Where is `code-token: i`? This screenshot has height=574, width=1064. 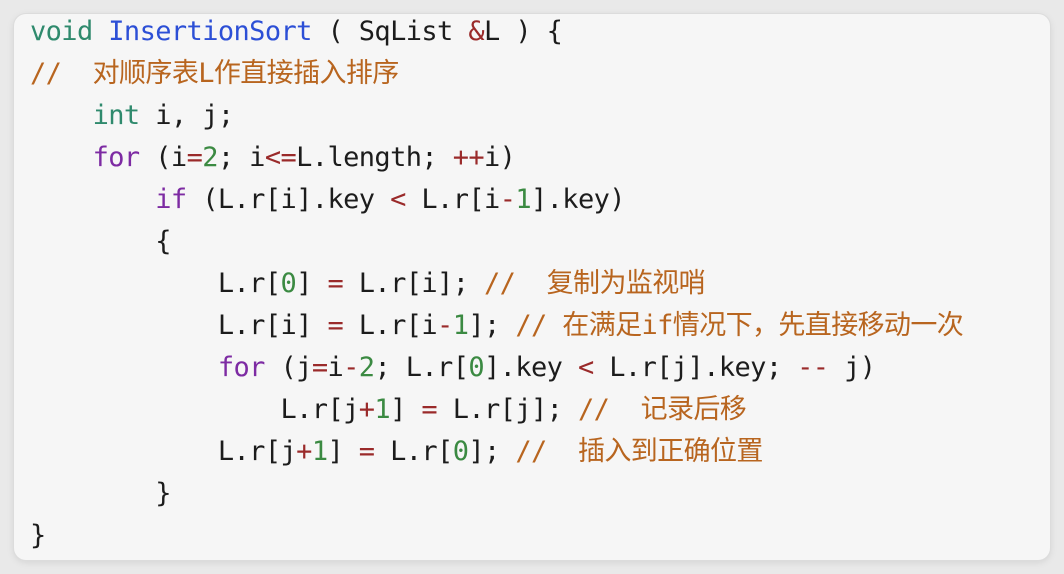
code-token: i is located at coordinates (335, 367).